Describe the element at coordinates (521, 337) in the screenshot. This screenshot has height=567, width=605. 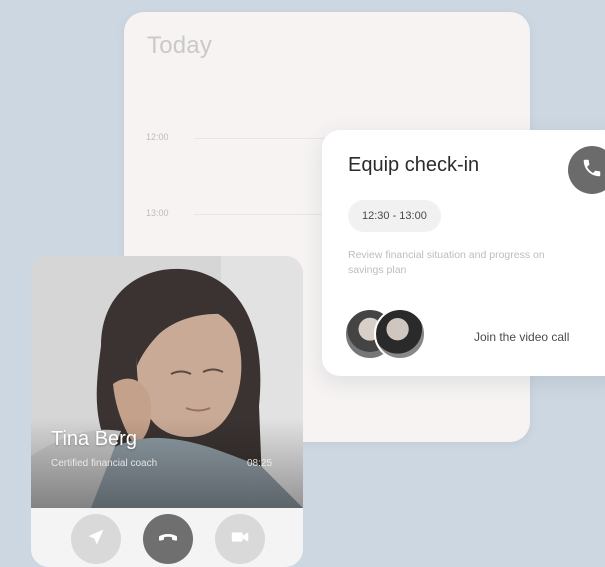
I see `join-video-call-link: Join the video call` at that location.